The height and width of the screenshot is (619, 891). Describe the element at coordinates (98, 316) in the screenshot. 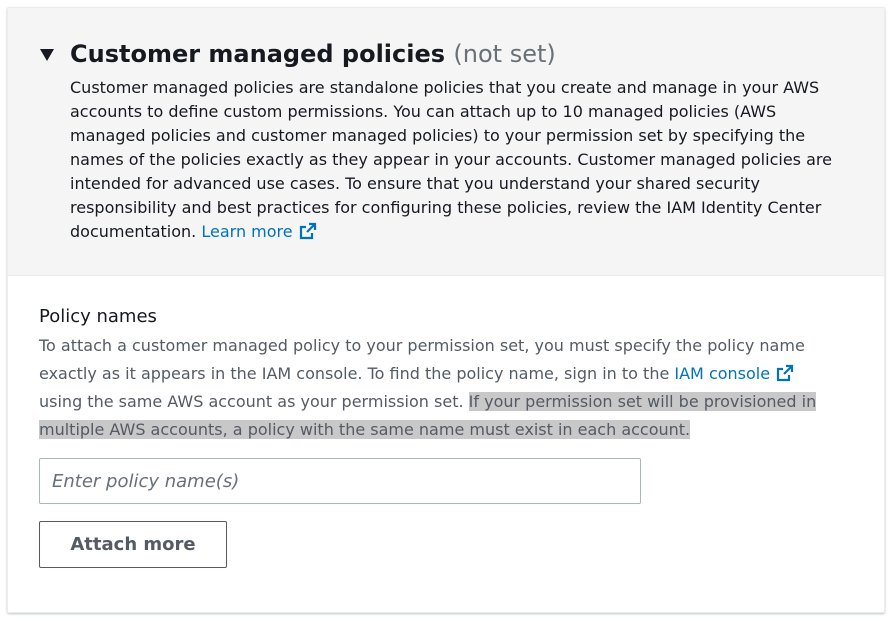

I see `policy-names-label: Policy names` at that location.